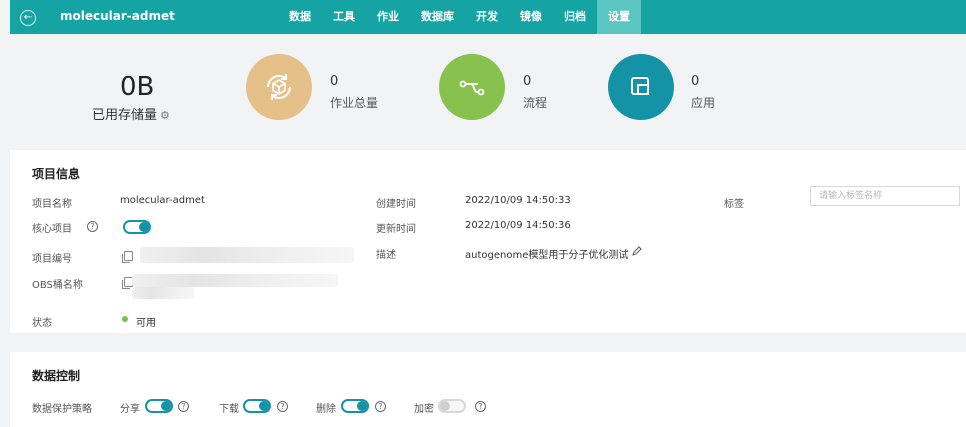  I want to click on jobs-stat-icon, so click(279, 87).